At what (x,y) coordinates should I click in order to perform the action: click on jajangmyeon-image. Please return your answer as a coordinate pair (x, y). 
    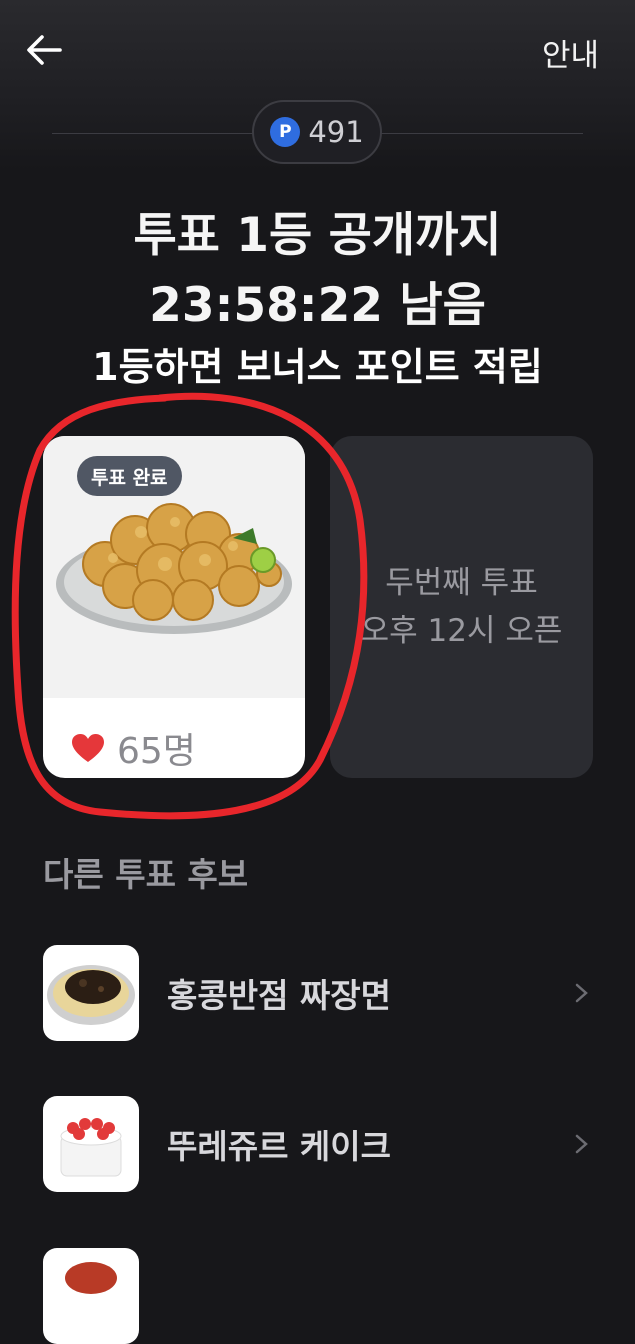
    Looking at the image, I should click on (91, 993).